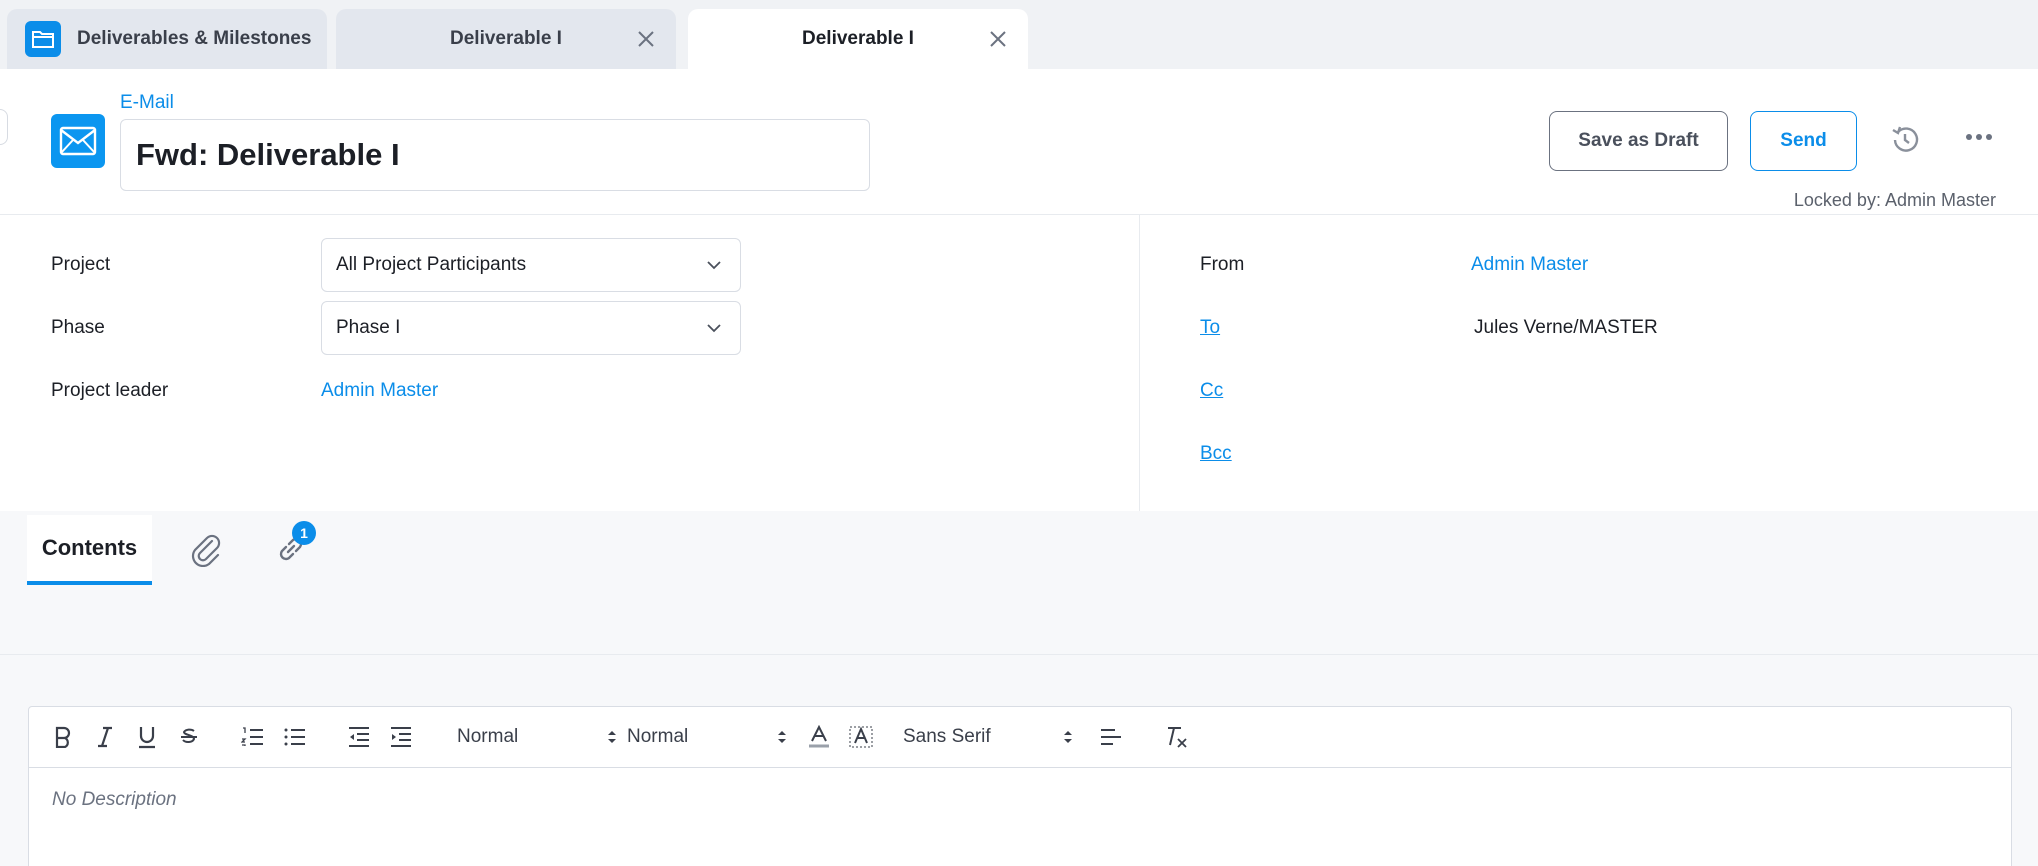 The height and width of the screenshot is (866, 2038). I want to click on send-button: Send, so click(1803, 141).